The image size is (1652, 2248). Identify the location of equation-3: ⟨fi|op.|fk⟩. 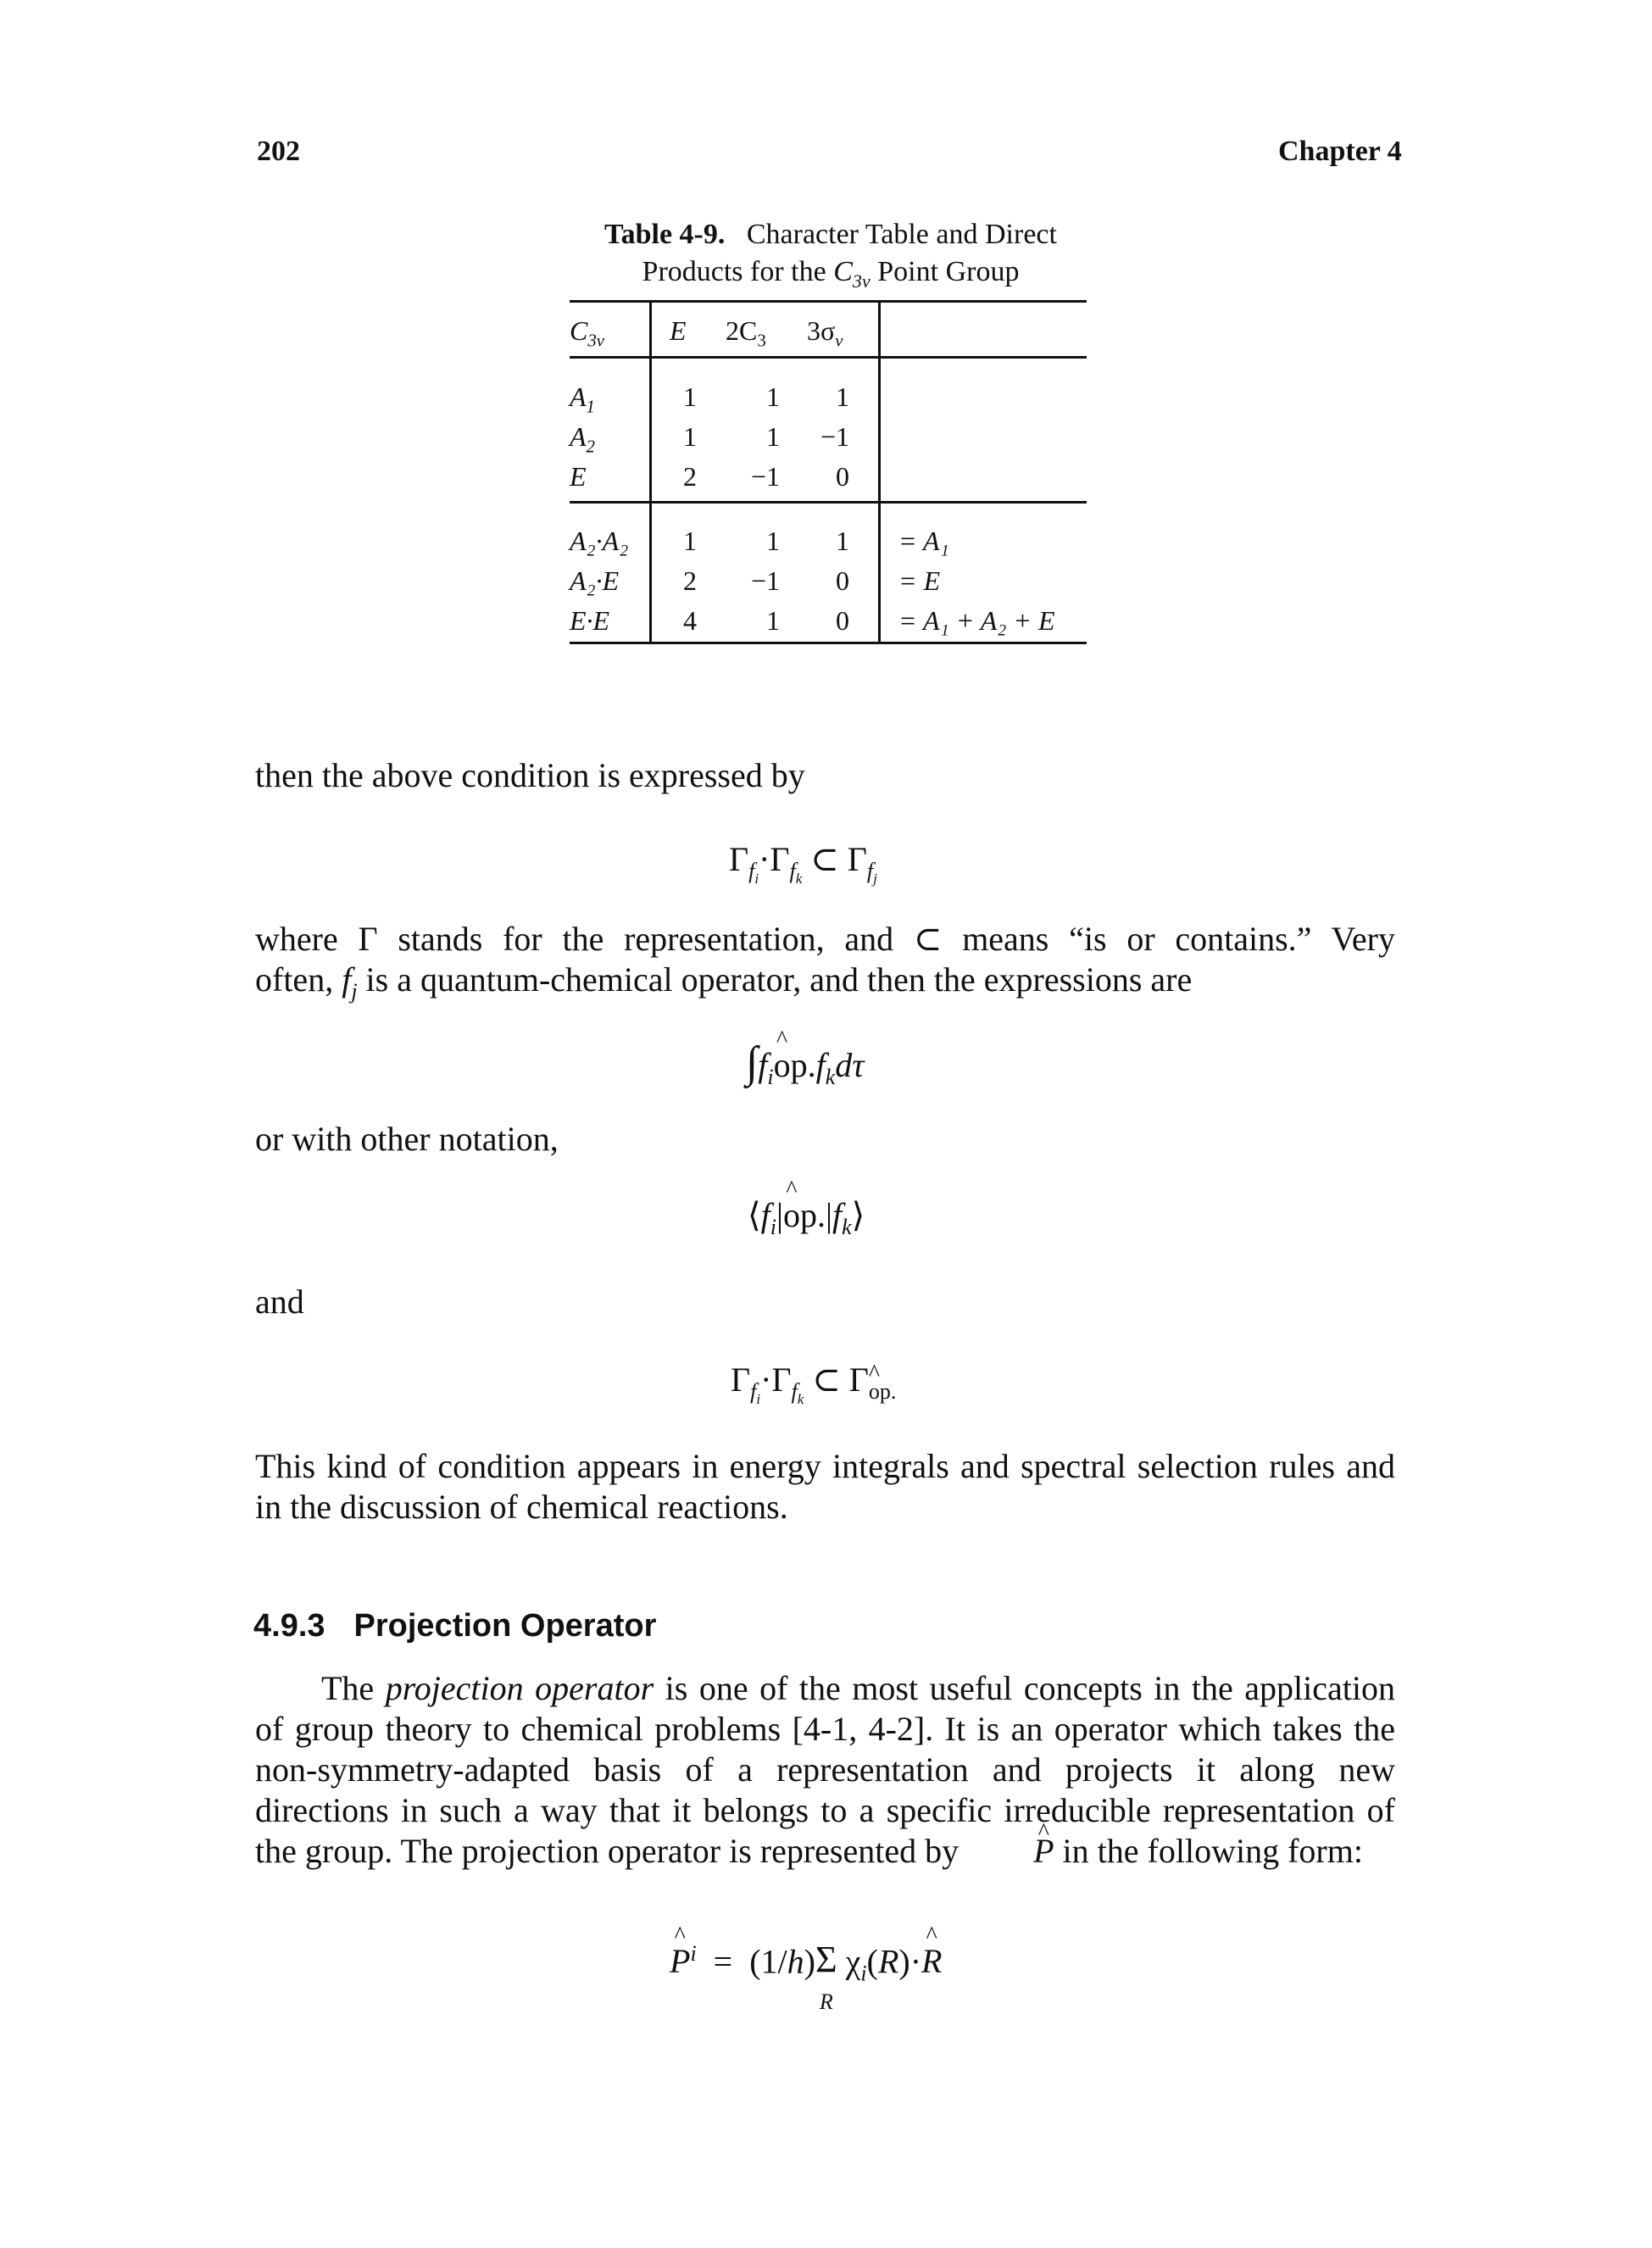
(806, 1208).